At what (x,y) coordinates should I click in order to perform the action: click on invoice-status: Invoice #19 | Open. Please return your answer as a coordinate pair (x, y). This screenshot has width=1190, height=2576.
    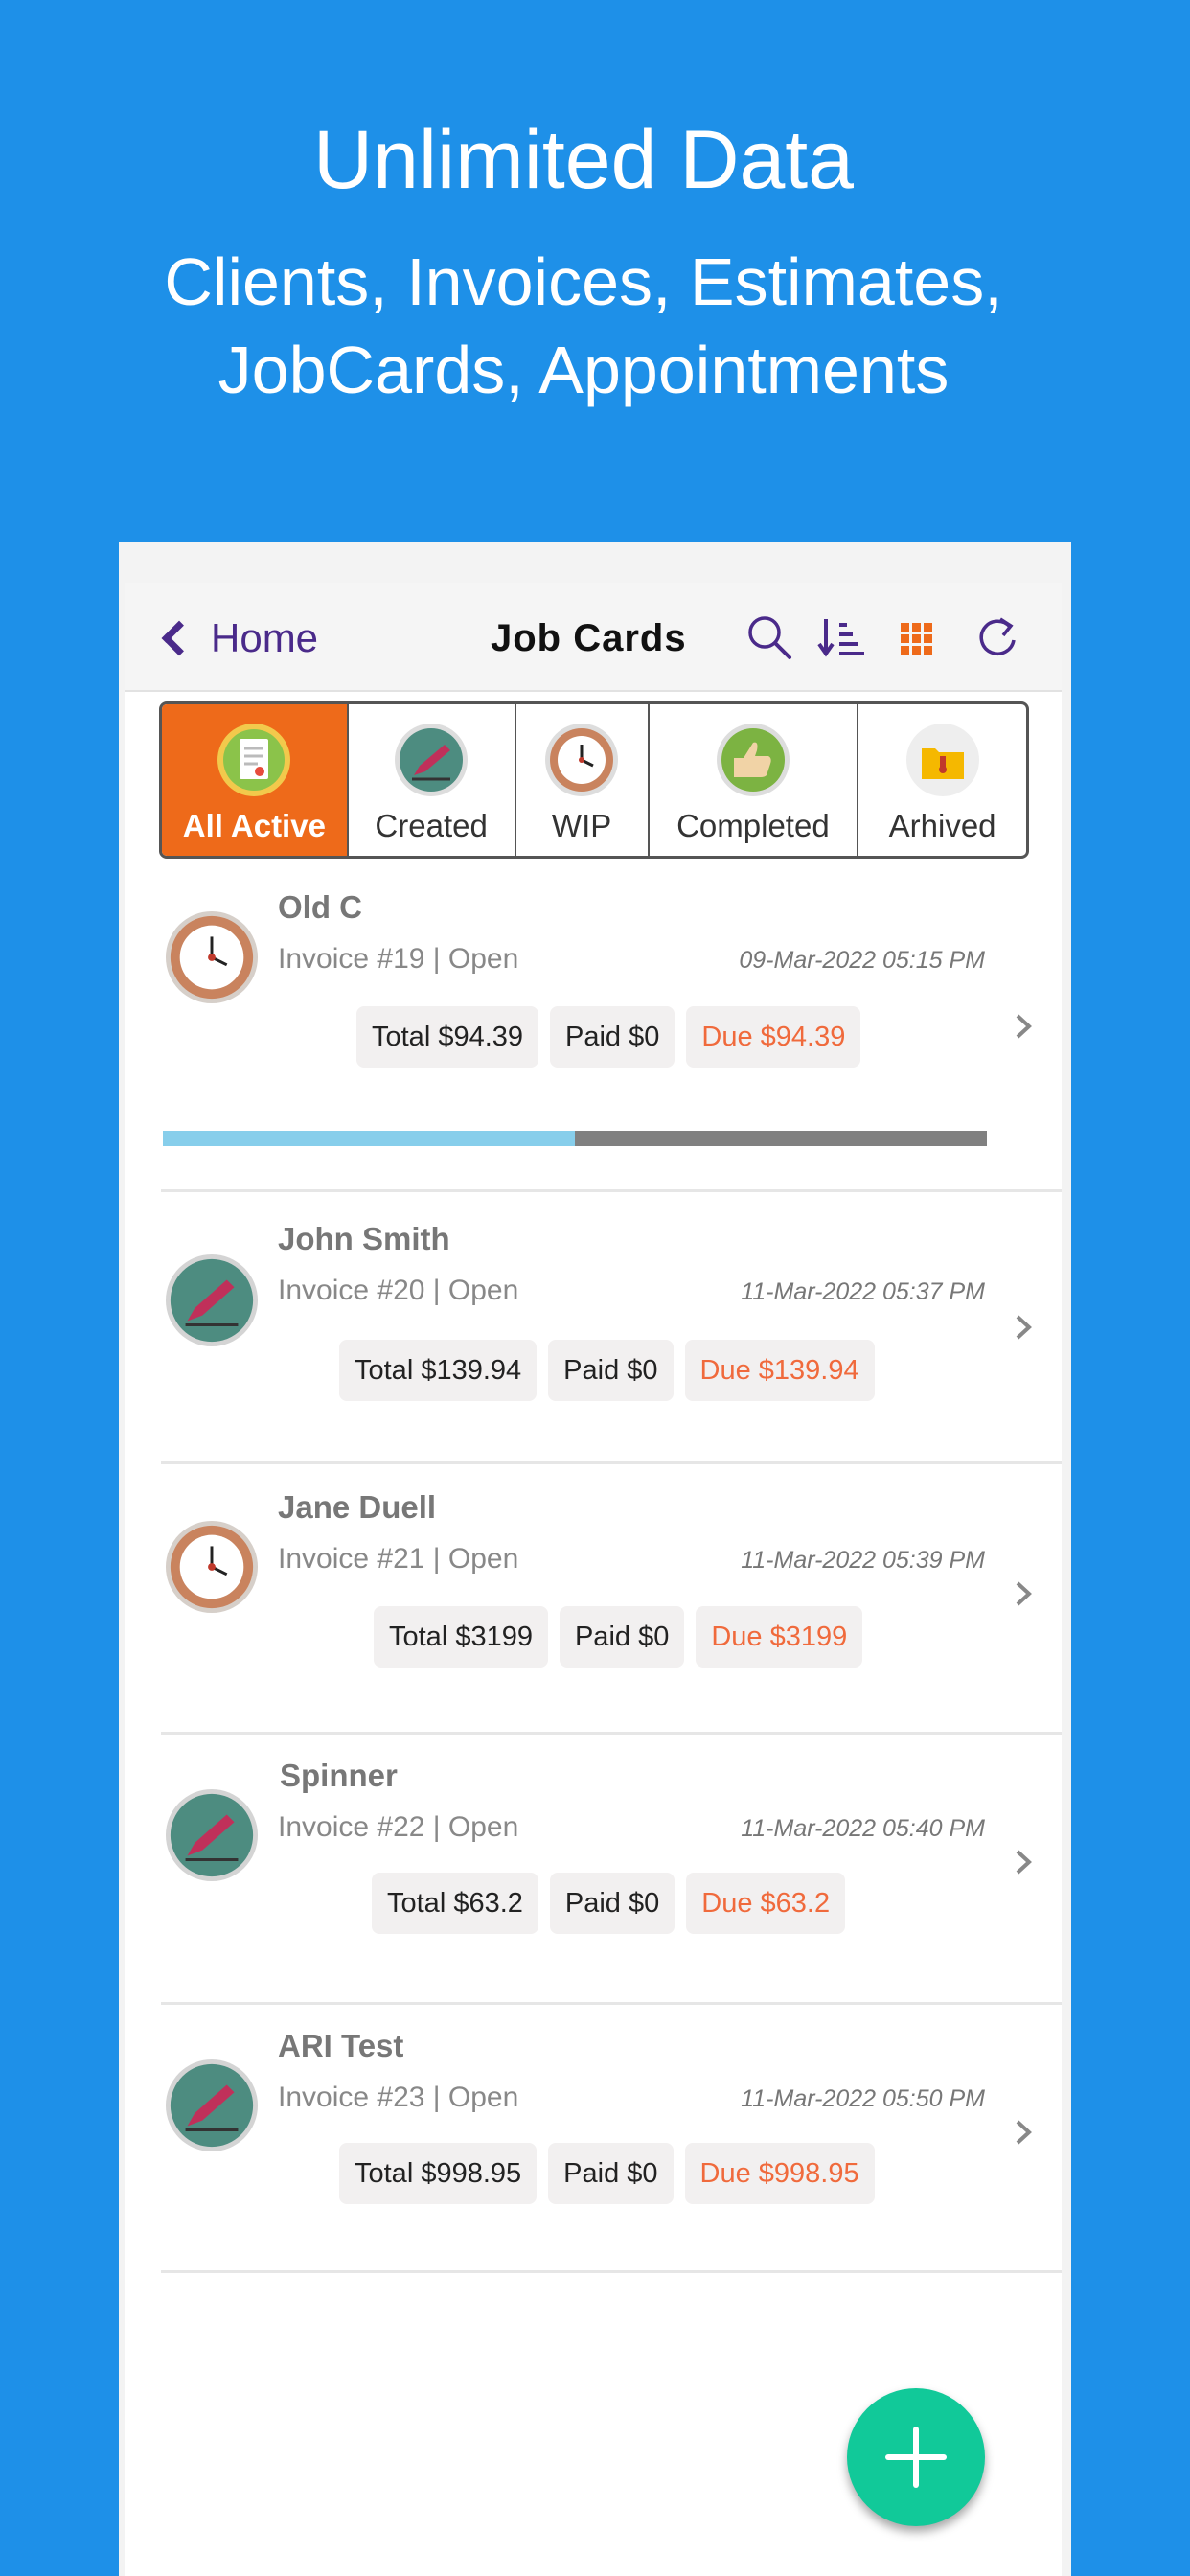
    Looking at the image, I should click on (398, 959).